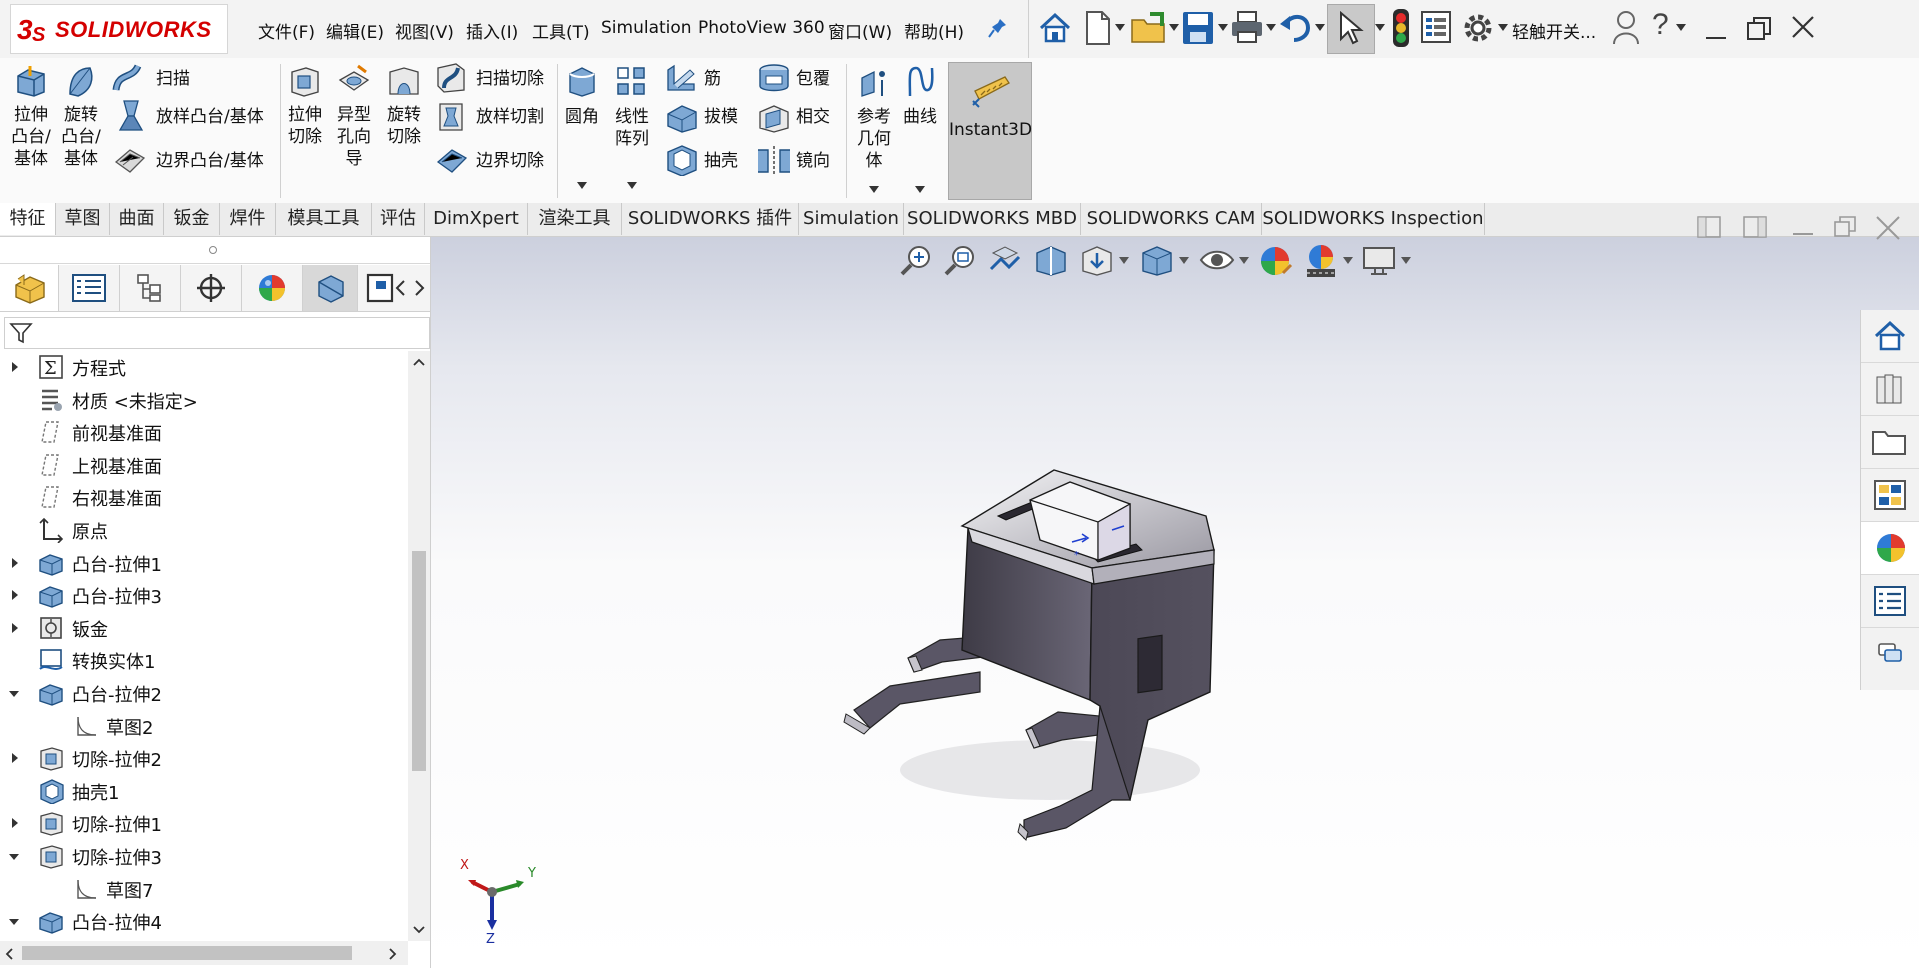  Describe the element at coordinates (195, 116) in the screenshot. I see `loft-boss-button: 放样凸台/基体` at that location.